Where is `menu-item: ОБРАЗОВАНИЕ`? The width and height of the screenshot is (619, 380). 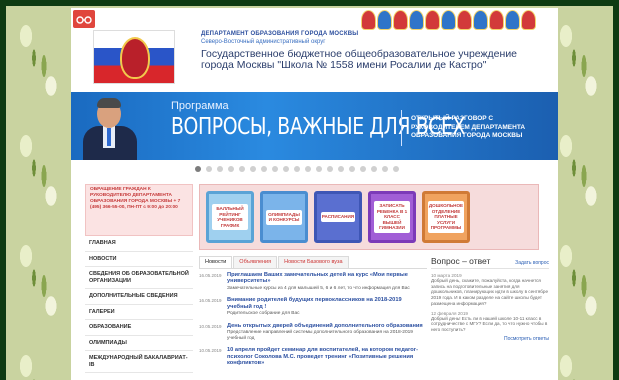
menu-item: ОБРАЗОВАНИЕ is located at coordinates (139, 328).